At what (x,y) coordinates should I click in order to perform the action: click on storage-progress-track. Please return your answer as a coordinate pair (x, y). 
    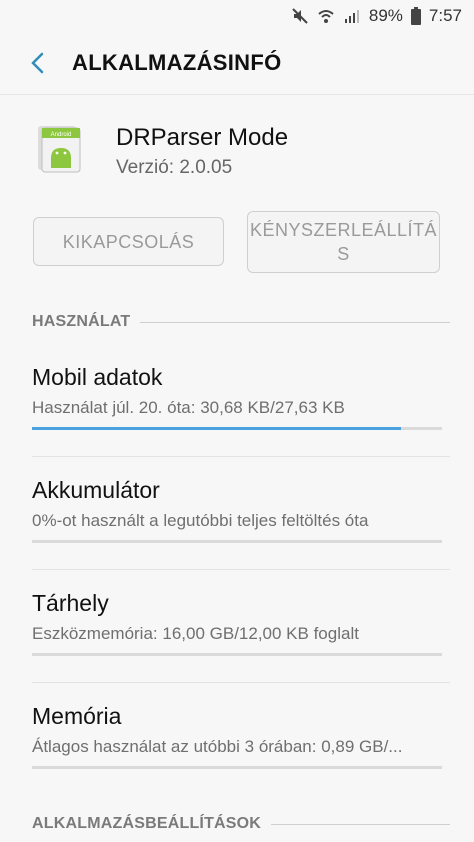
    Looking at the image, I should click on (237, 654).